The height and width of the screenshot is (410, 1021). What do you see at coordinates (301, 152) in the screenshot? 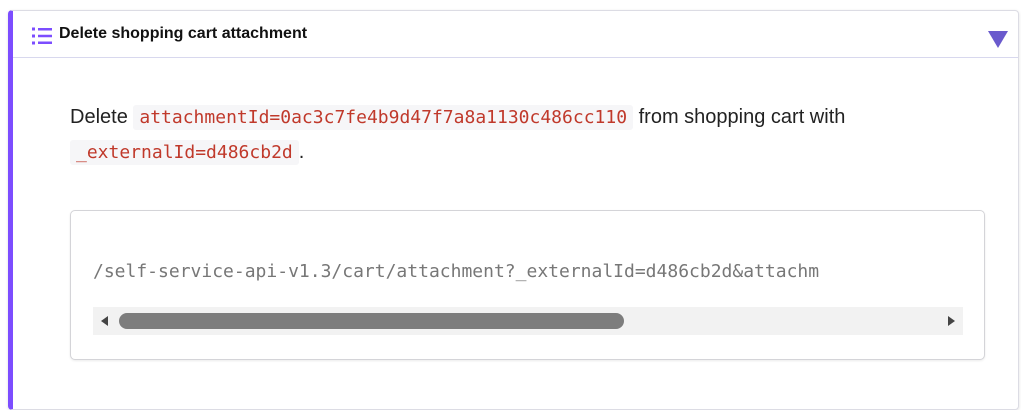
I see `description-suffix: .` at bounding box center [301, 152].